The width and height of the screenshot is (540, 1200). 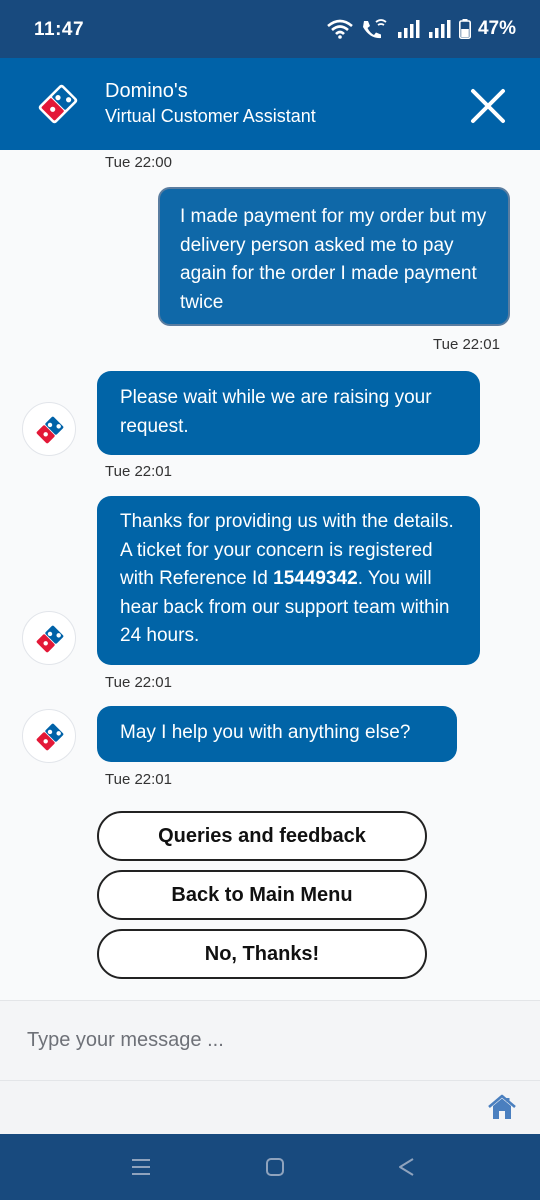 What do you see at coordinates (265, 732) in the screenshot?
I see `bot-message-text: May I help you with anything else?` at bounding box center [265, 732].